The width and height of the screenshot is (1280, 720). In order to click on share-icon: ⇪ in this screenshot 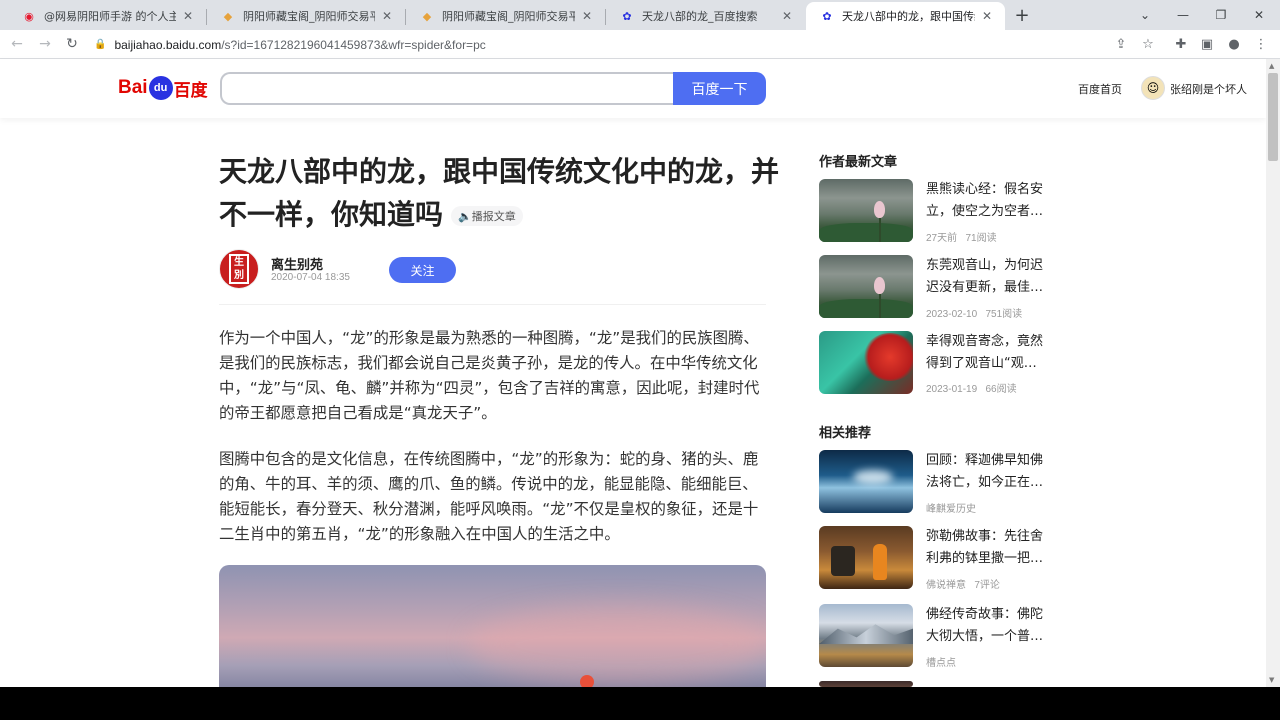, I will do `click(1121, 44)`.